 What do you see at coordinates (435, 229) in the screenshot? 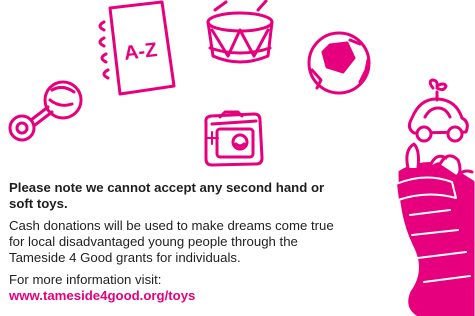
I see `christmas-stocking-icon` at bounding box center [435, 229].